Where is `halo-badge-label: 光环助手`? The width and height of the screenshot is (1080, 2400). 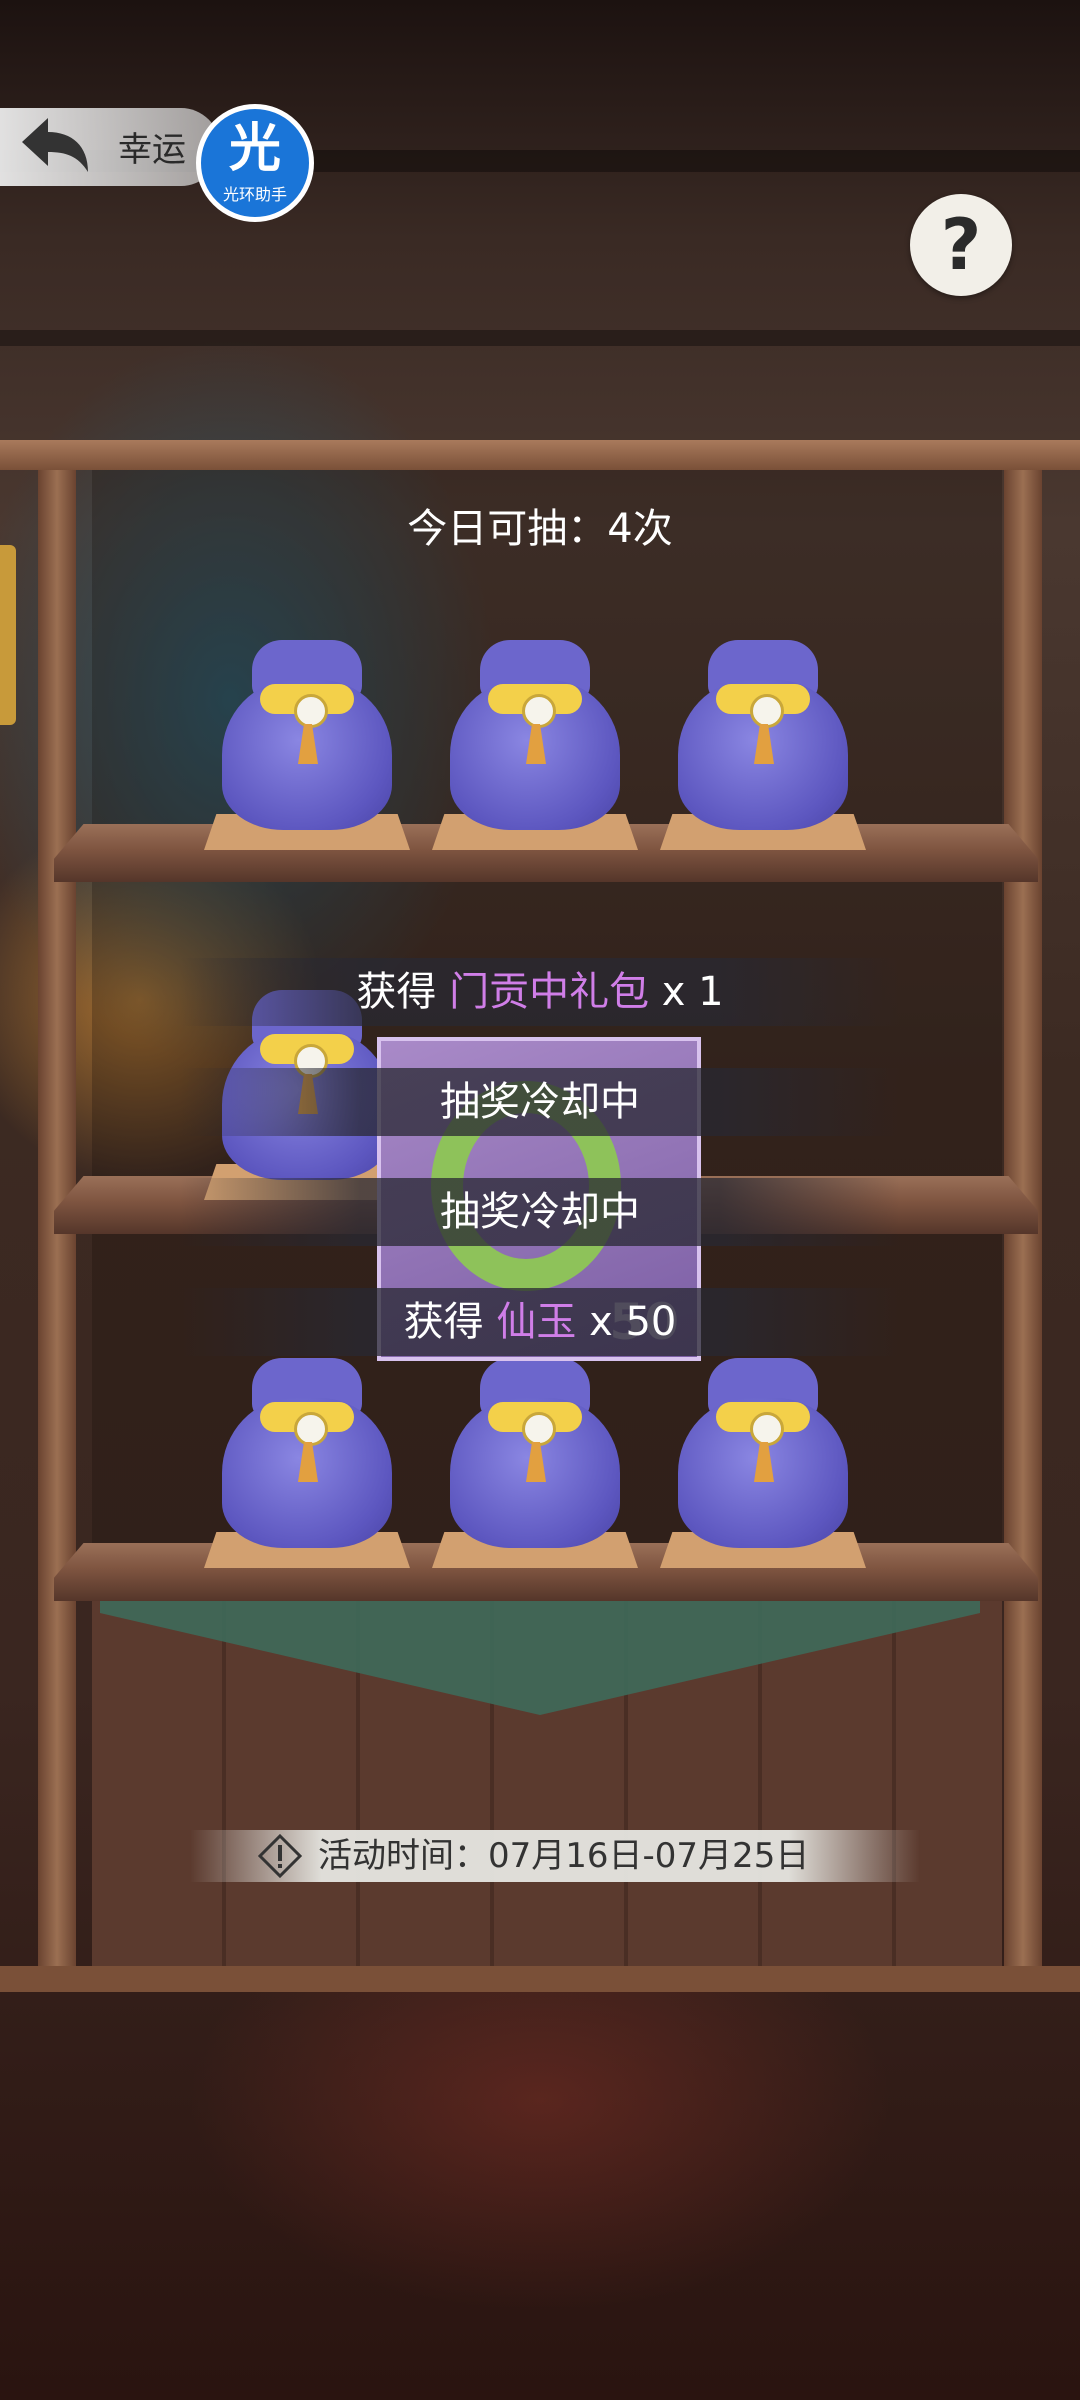 halo-badge-label: 光环助手 is located at coordinates (254, 194).